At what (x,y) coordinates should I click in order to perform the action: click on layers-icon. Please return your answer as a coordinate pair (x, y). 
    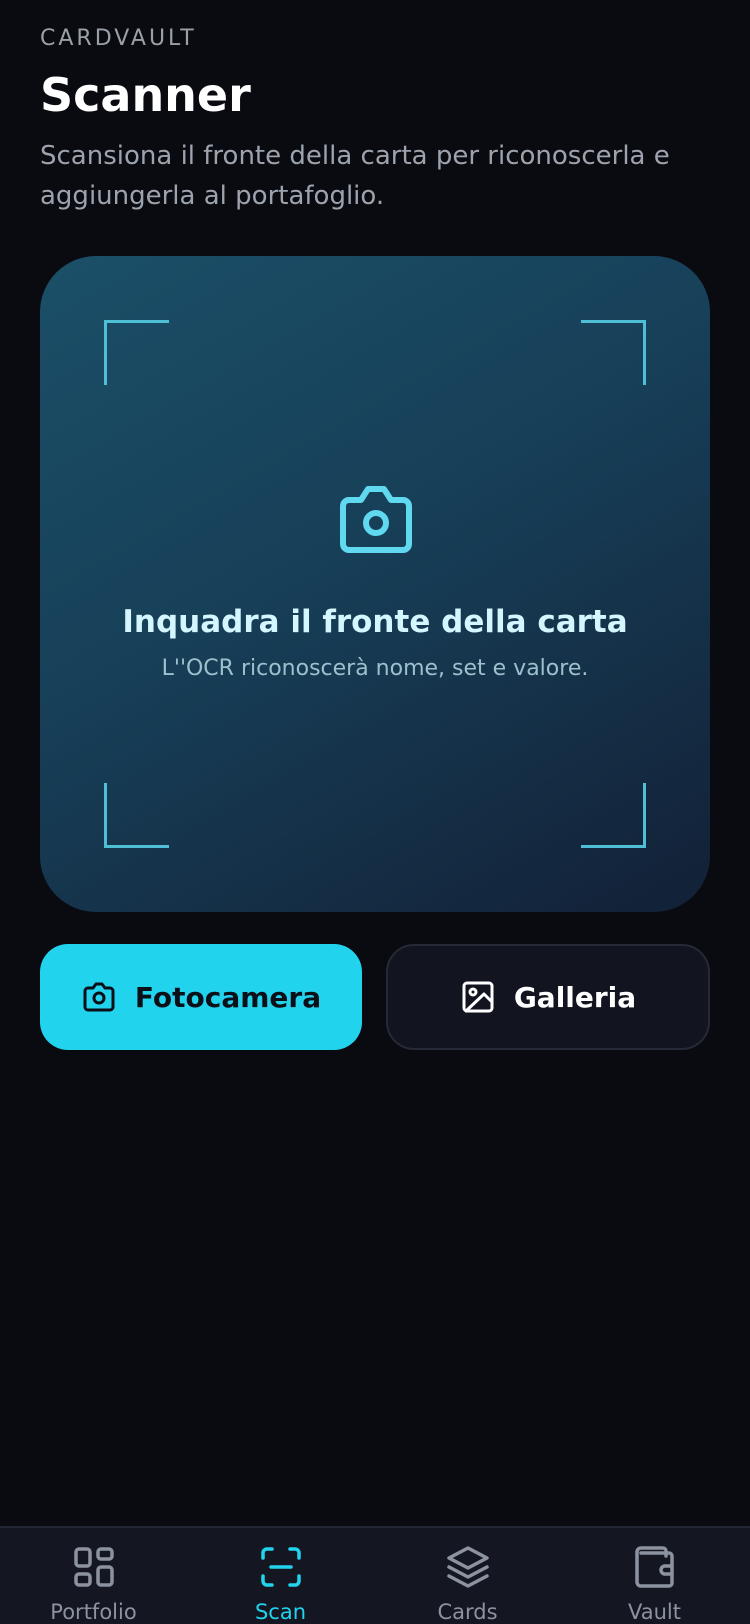
    Looking at the image, I should click on (468, 1567).